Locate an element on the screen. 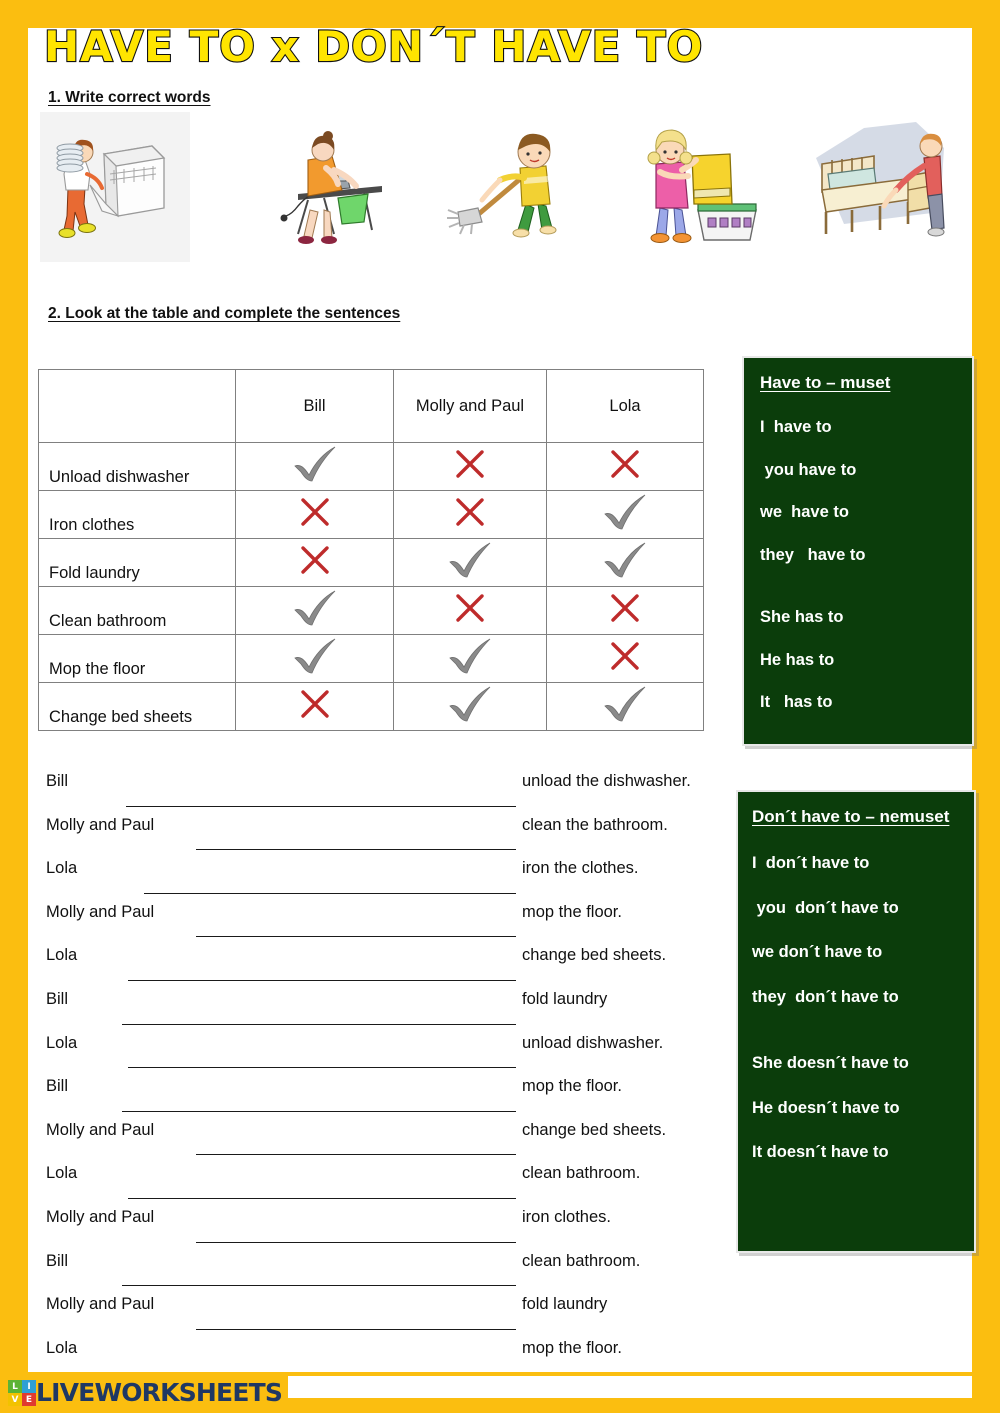 The height and width of the screenshot is (1413, 1000). table-row: Unload dishwasher is located at coordinates (371, 466).